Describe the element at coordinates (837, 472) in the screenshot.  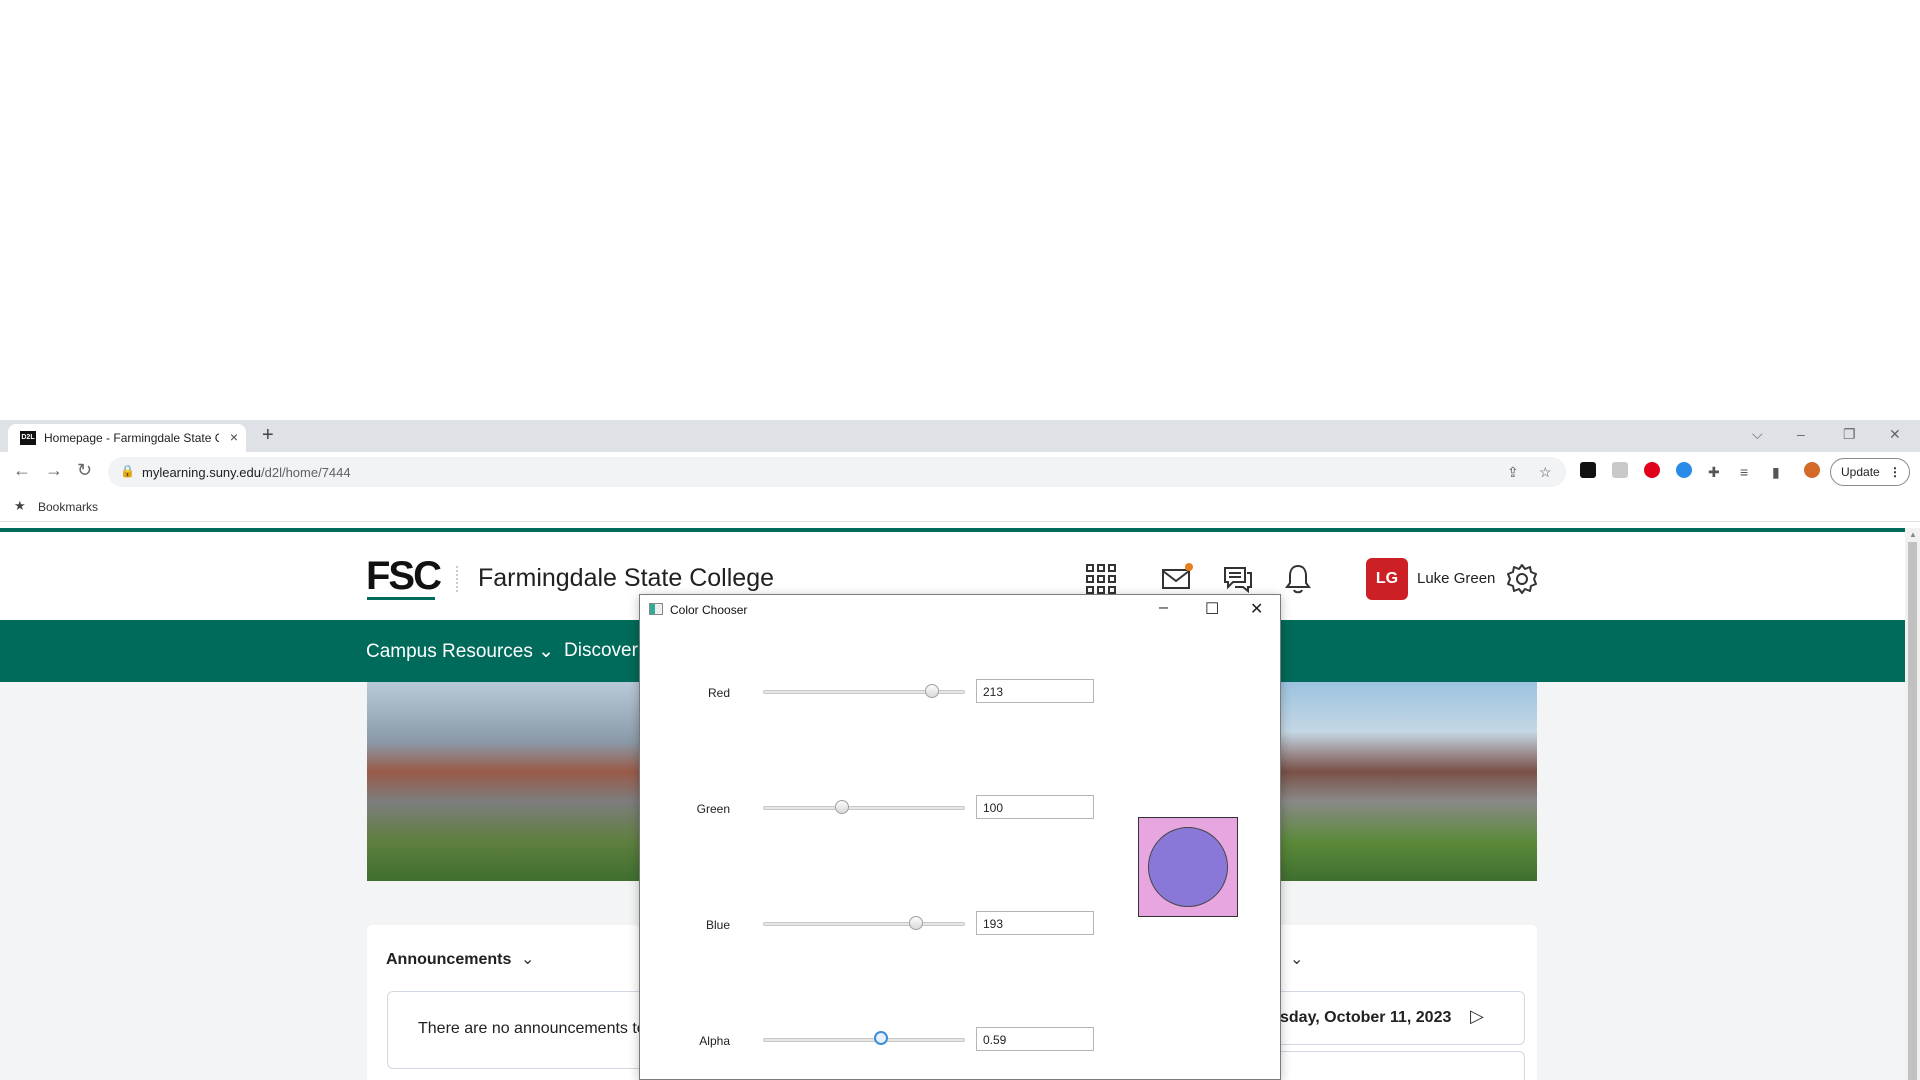
I see `address-bar: 🔒 mylearning.suny.edu/d2l/home/7444 ⇪ ☆` at that location.